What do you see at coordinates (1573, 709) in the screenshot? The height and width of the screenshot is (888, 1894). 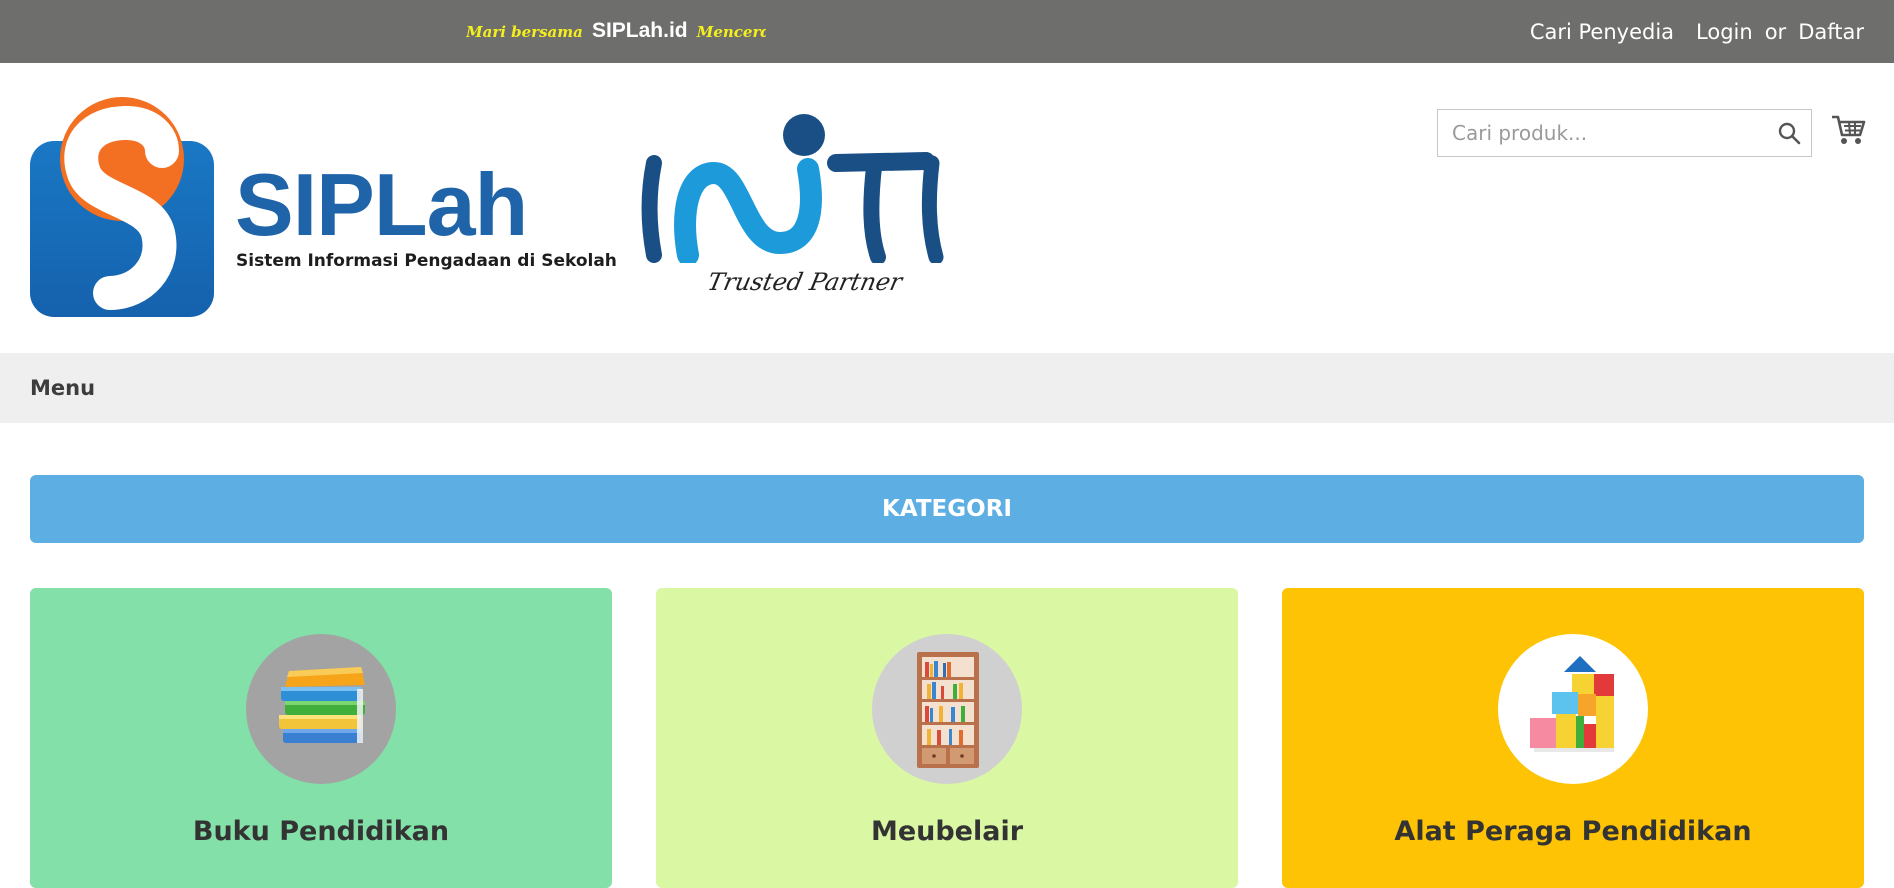 I see `toy-blocks-icon` at bounding box center [1573, 709].